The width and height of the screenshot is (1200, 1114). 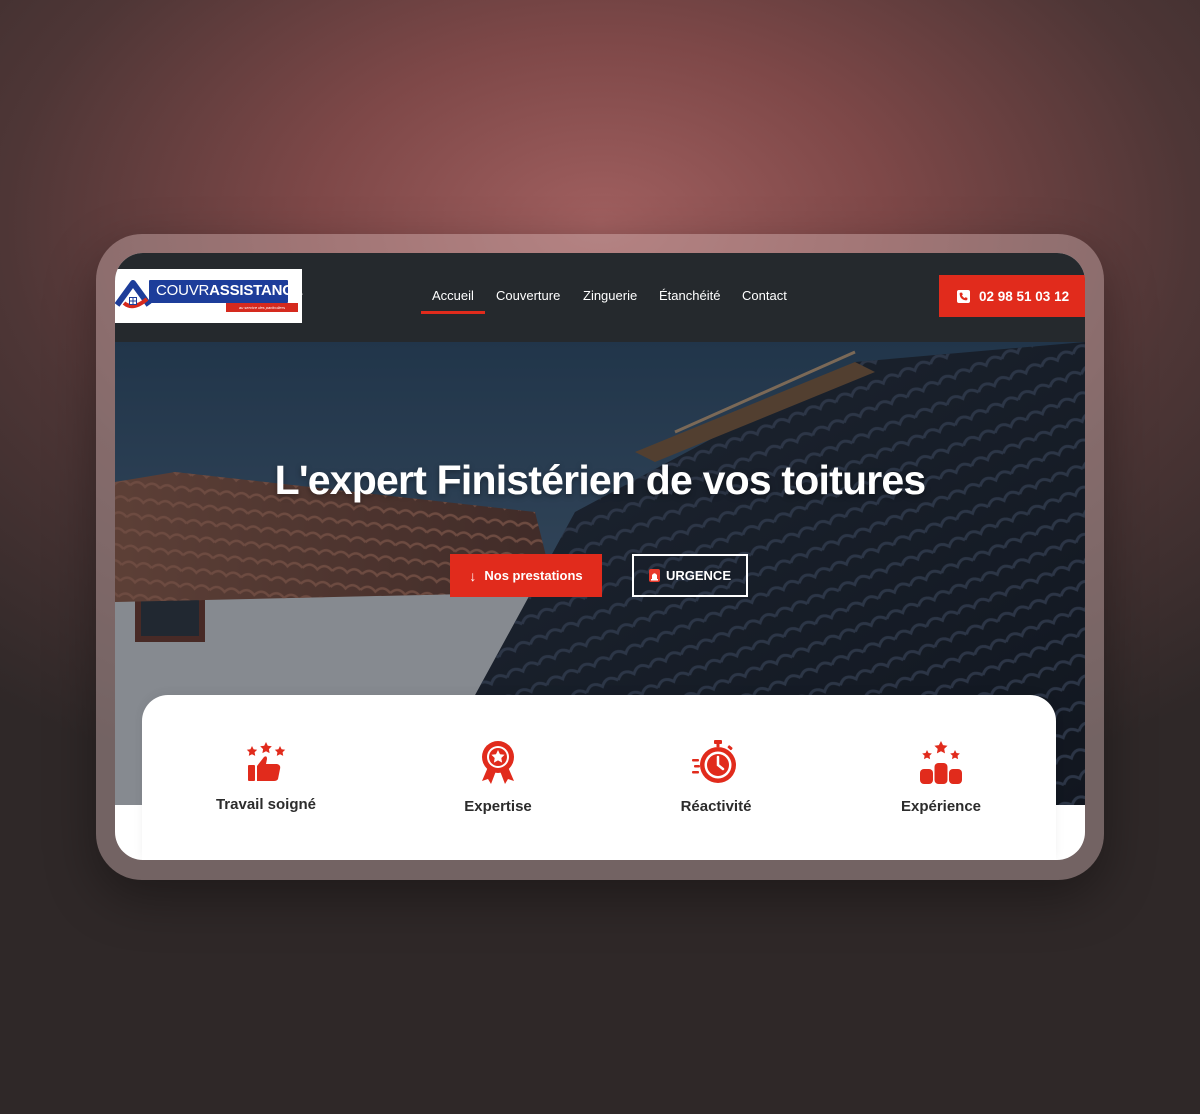 I want to click on emergency-button-label: URGENCE, so click(x=698, y=575).